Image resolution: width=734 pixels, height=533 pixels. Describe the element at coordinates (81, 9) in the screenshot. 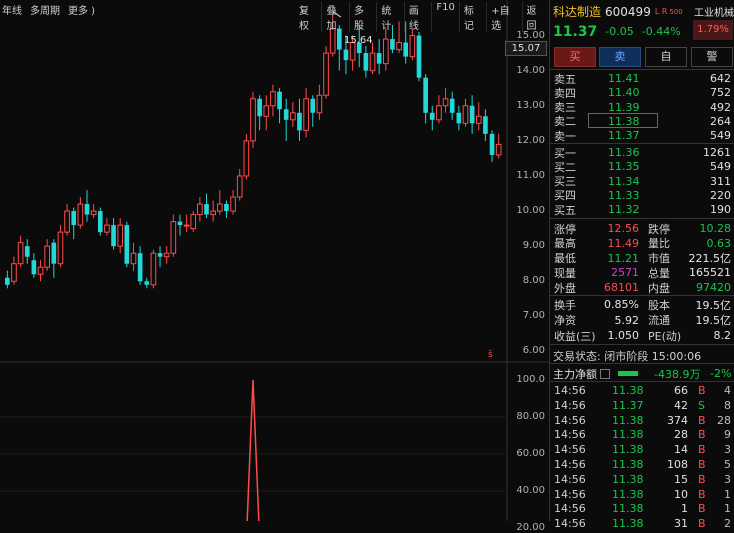

I see `period-more: 更多 )` at that location.